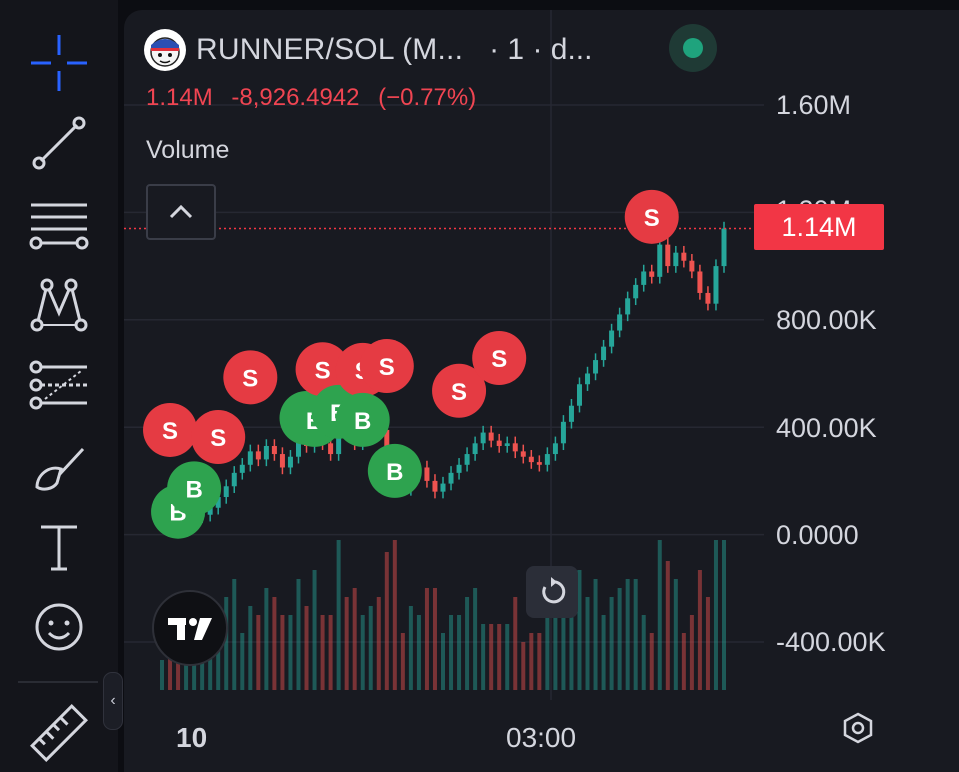 Image resolution: width=959 pixels, height=772 pixels. Describe the element at coordinates (552, 592) in the screenshot. I see `reset-chart-button` at that location.